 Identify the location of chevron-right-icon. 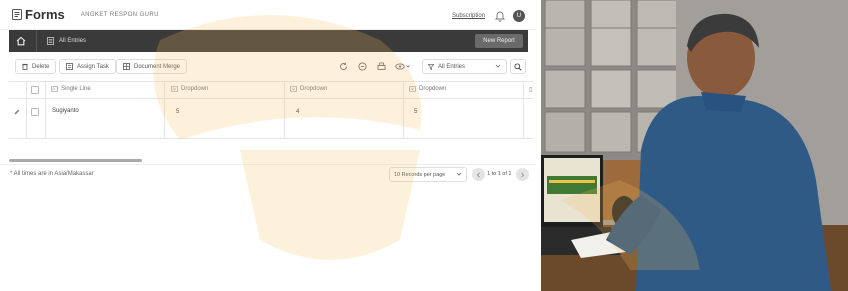
(523, 174).